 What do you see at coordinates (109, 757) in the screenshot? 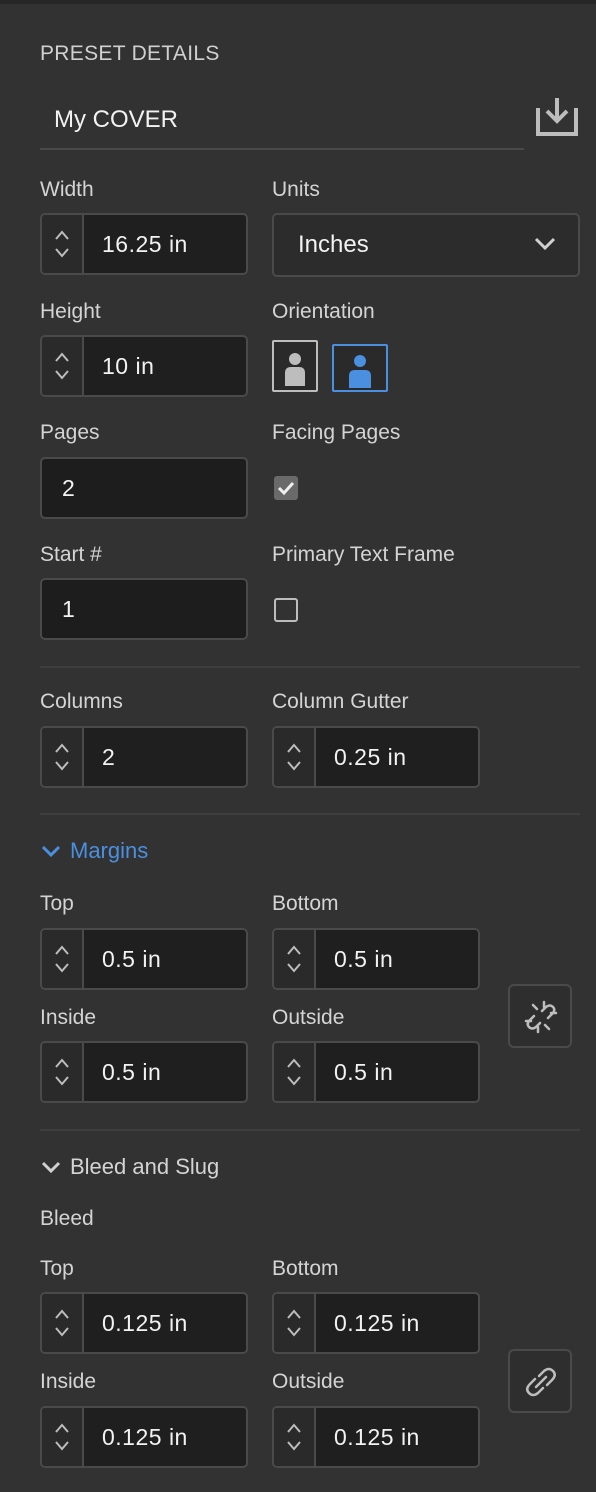
I see `columns-value: 2` at bounding box center [109, 757].